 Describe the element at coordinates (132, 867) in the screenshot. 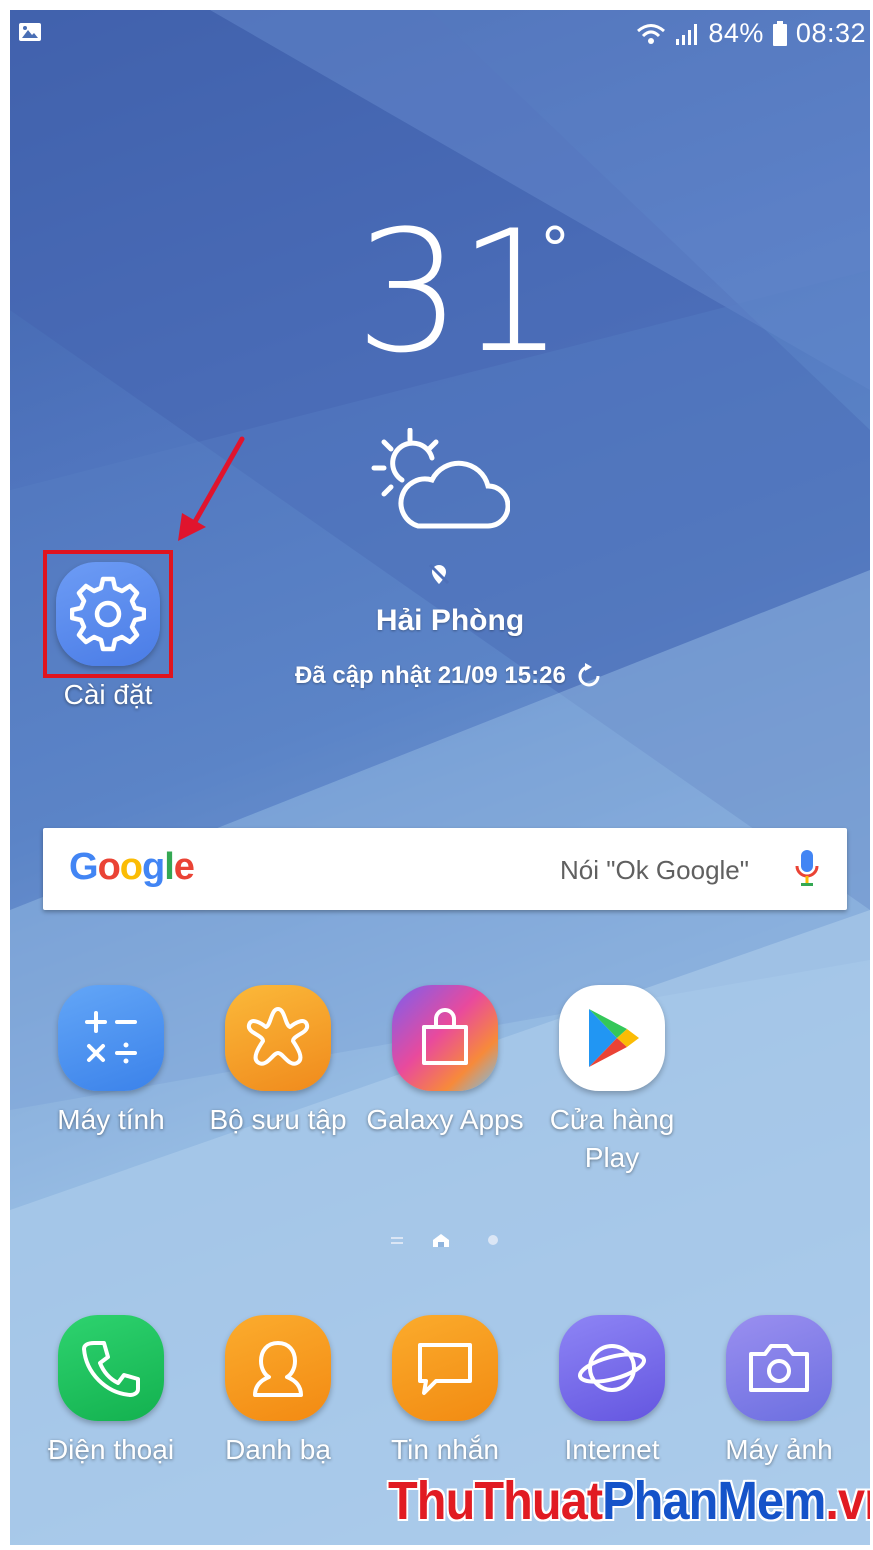

I see `google-logo: Google` at that location.